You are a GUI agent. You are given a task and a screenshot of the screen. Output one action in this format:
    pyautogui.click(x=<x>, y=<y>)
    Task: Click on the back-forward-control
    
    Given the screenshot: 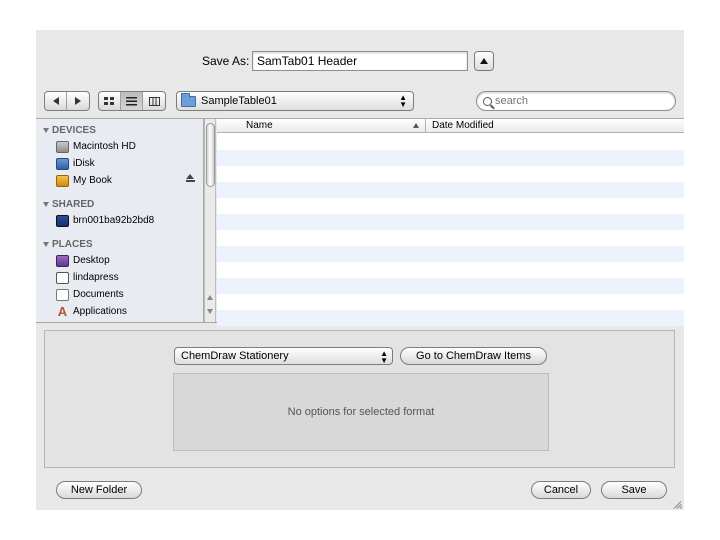 What is the action you would take?
    pyautogui.click(x=67, y=101)
    